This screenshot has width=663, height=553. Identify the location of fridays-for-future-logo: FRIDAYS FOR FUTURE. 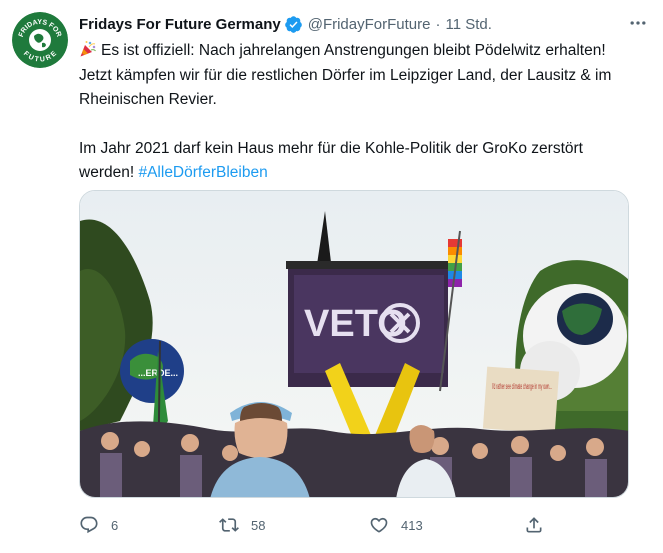
(40, 40).